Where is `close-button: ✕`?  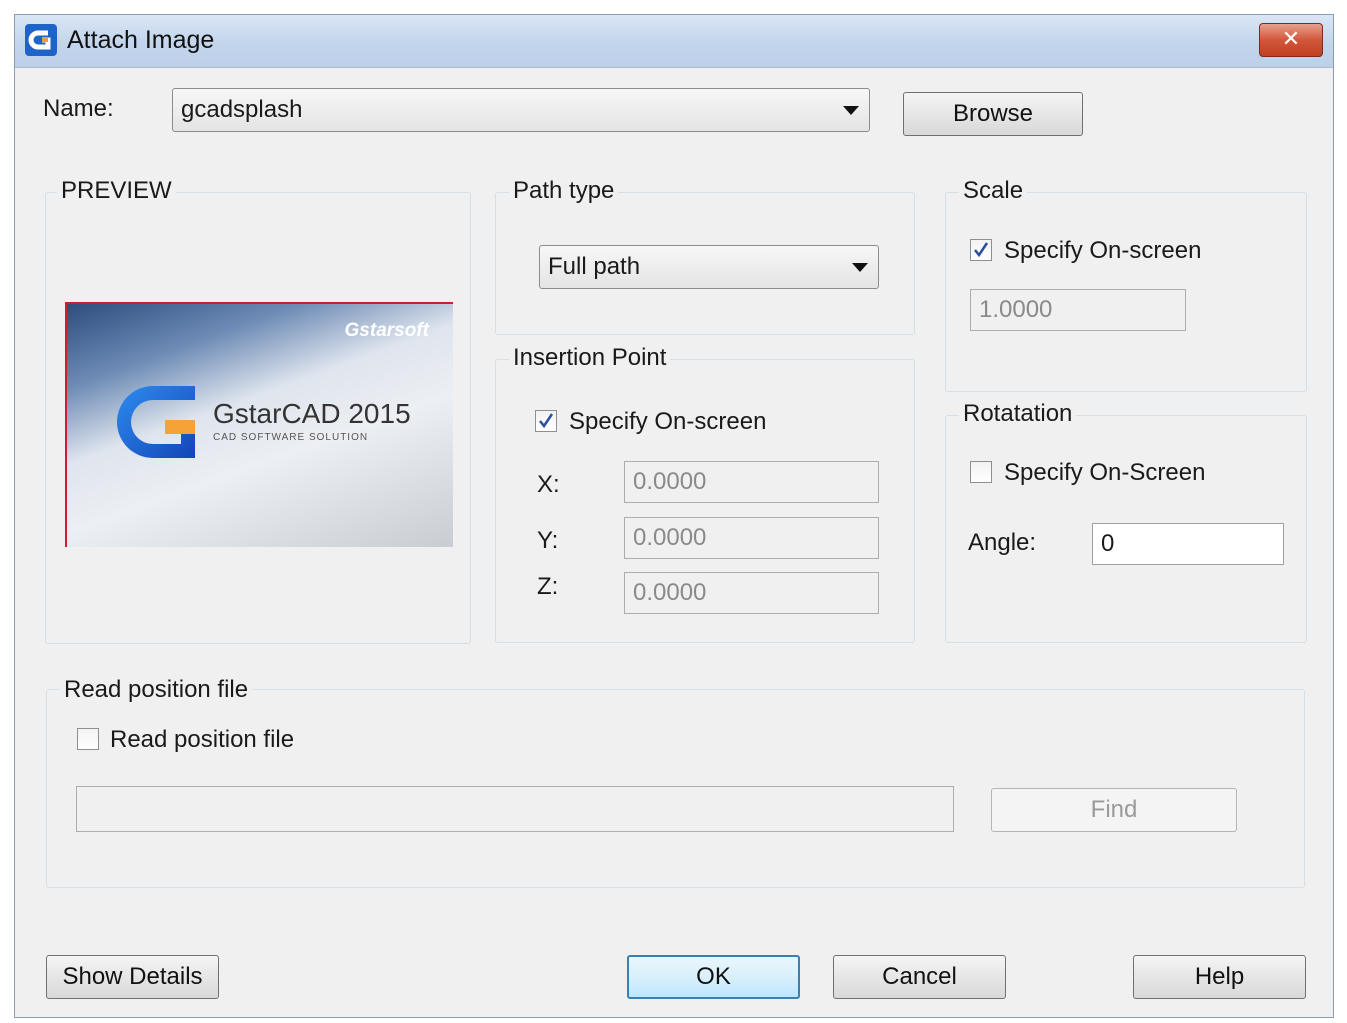
close-button: ✕ is located at coordinates (1291, 40).